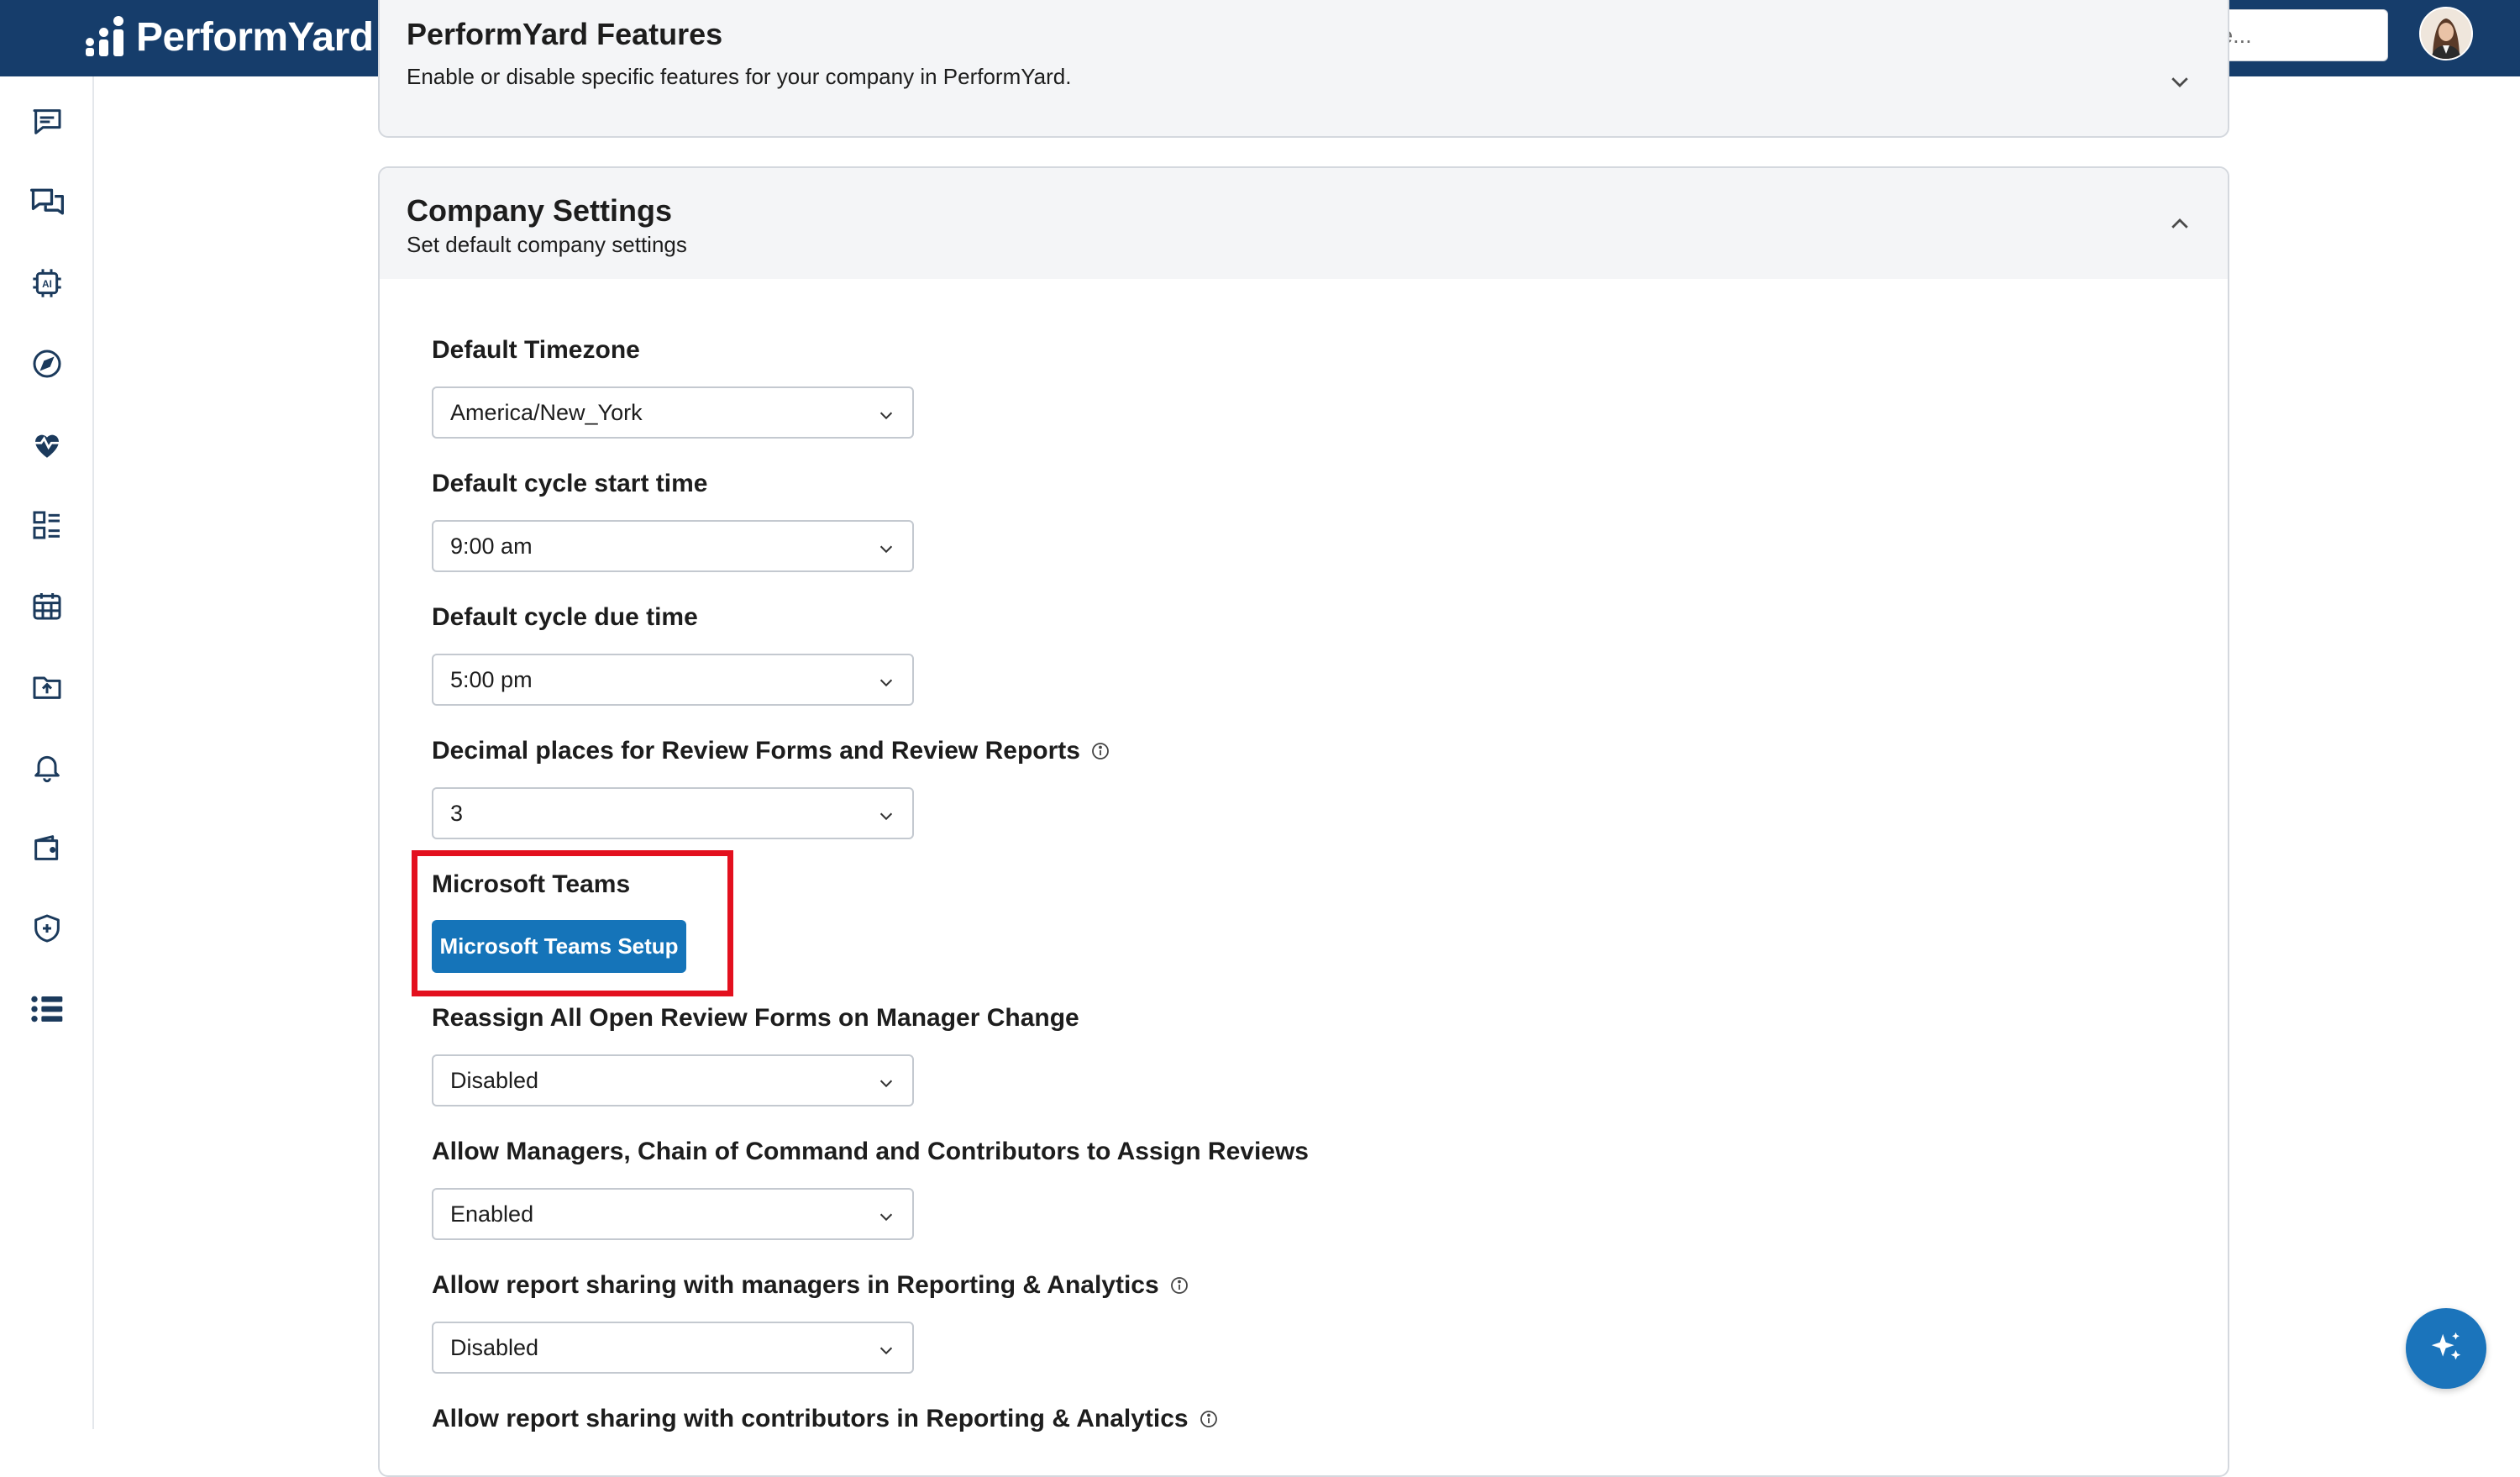 This screenshot has width=2520, height=1477. I want to click on left-nav-rail: AI, so click(47, 752).